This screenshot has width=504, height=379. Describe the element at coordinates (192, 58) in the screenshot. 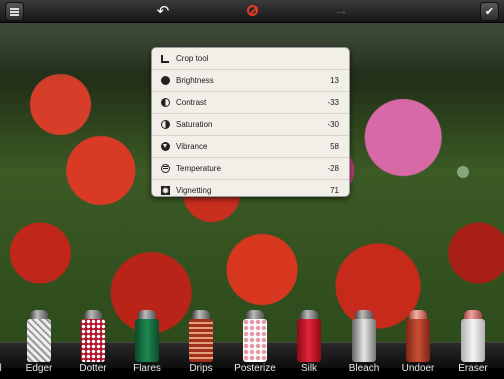

I see `panel-row-label: Crop tool` at that location.